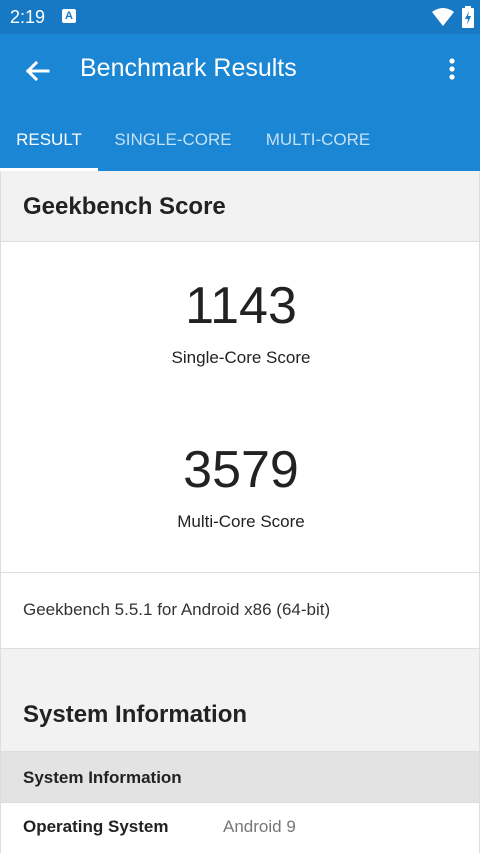 Image resolution: width=480 pixels, height=853 pixels. What do you see at coordinates (135, 714) in the screenshot?
I see `system-info-title: System Information` at bounding box center [135, 714].